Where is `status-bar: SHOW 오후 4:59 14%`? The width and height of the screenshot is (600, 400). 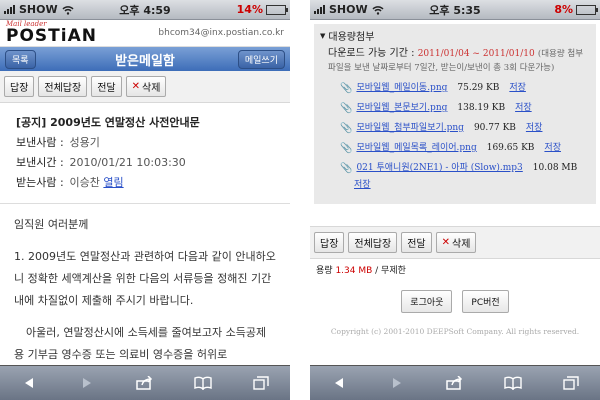 status-bar: SHOW 오후 4:59 14% is located at coordinates (145, 10).